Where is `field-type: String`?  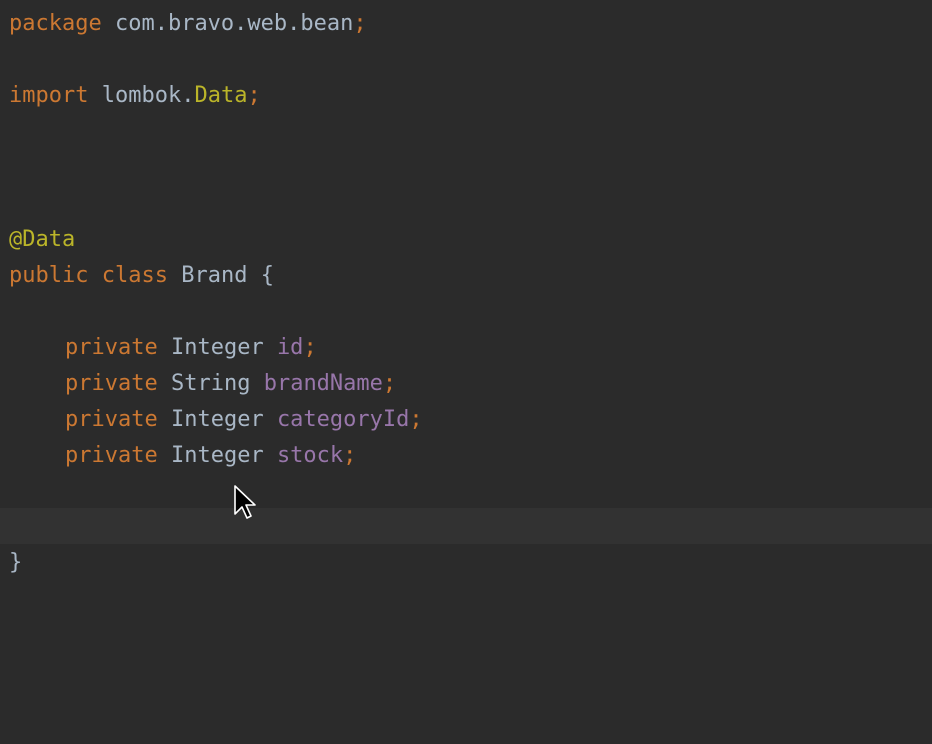
field-type: String is located at coordinates (210, 383).